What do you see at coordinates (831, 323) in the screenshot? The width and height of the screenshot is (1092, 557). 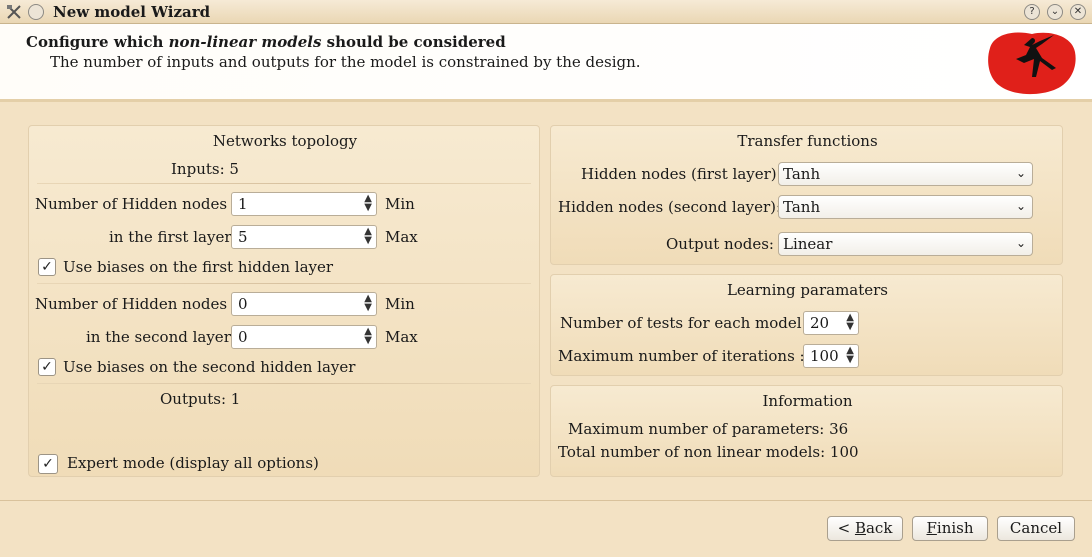 I see `tests-spinbox: 20 ▲ ▼` at bounding box center [831, 323].